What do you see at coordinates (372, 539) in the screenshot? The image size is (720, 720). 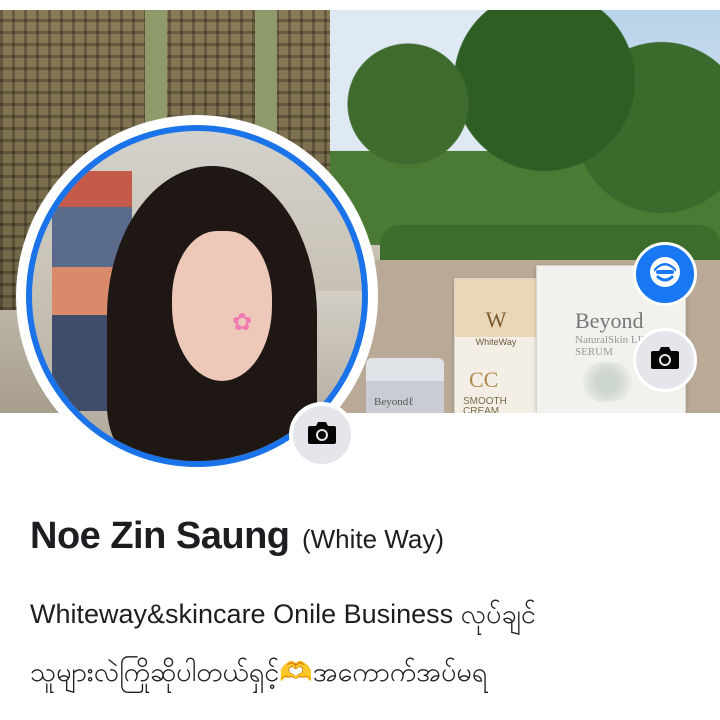 I see `profile-alternate-name: (White Way)` at bounding box center [372, 539].